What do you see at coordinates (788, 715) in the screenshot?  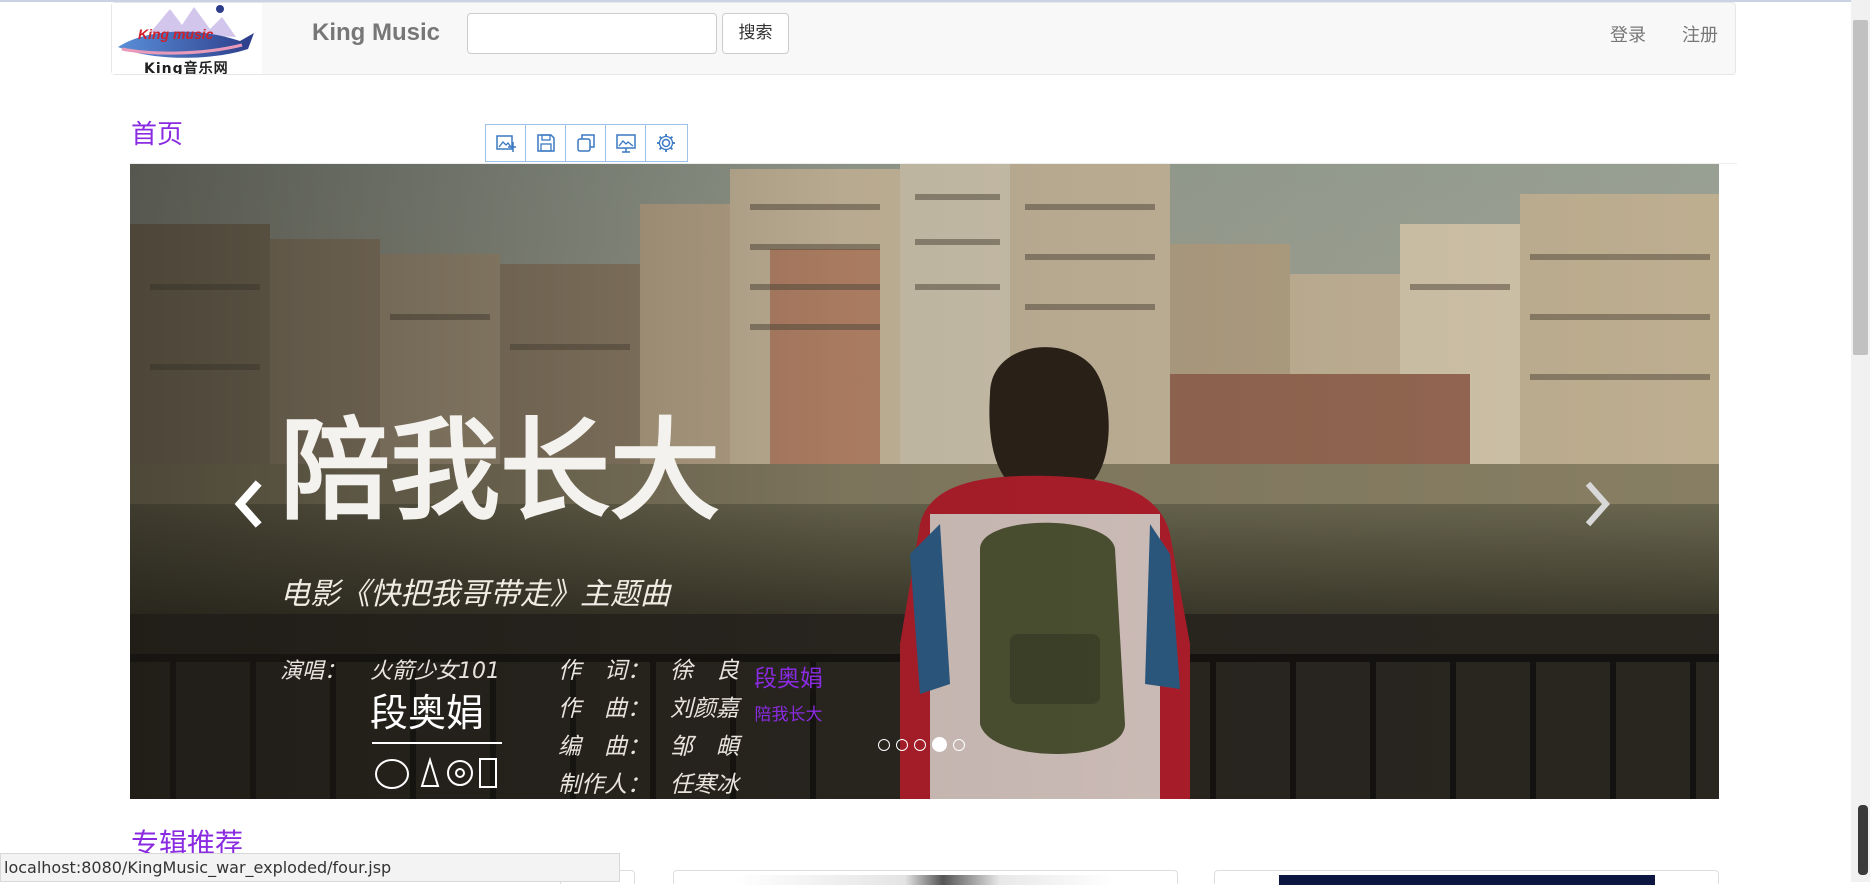 I see `carousel-caption-subtitle: 陪我长大` at bounding box center [788, 715].